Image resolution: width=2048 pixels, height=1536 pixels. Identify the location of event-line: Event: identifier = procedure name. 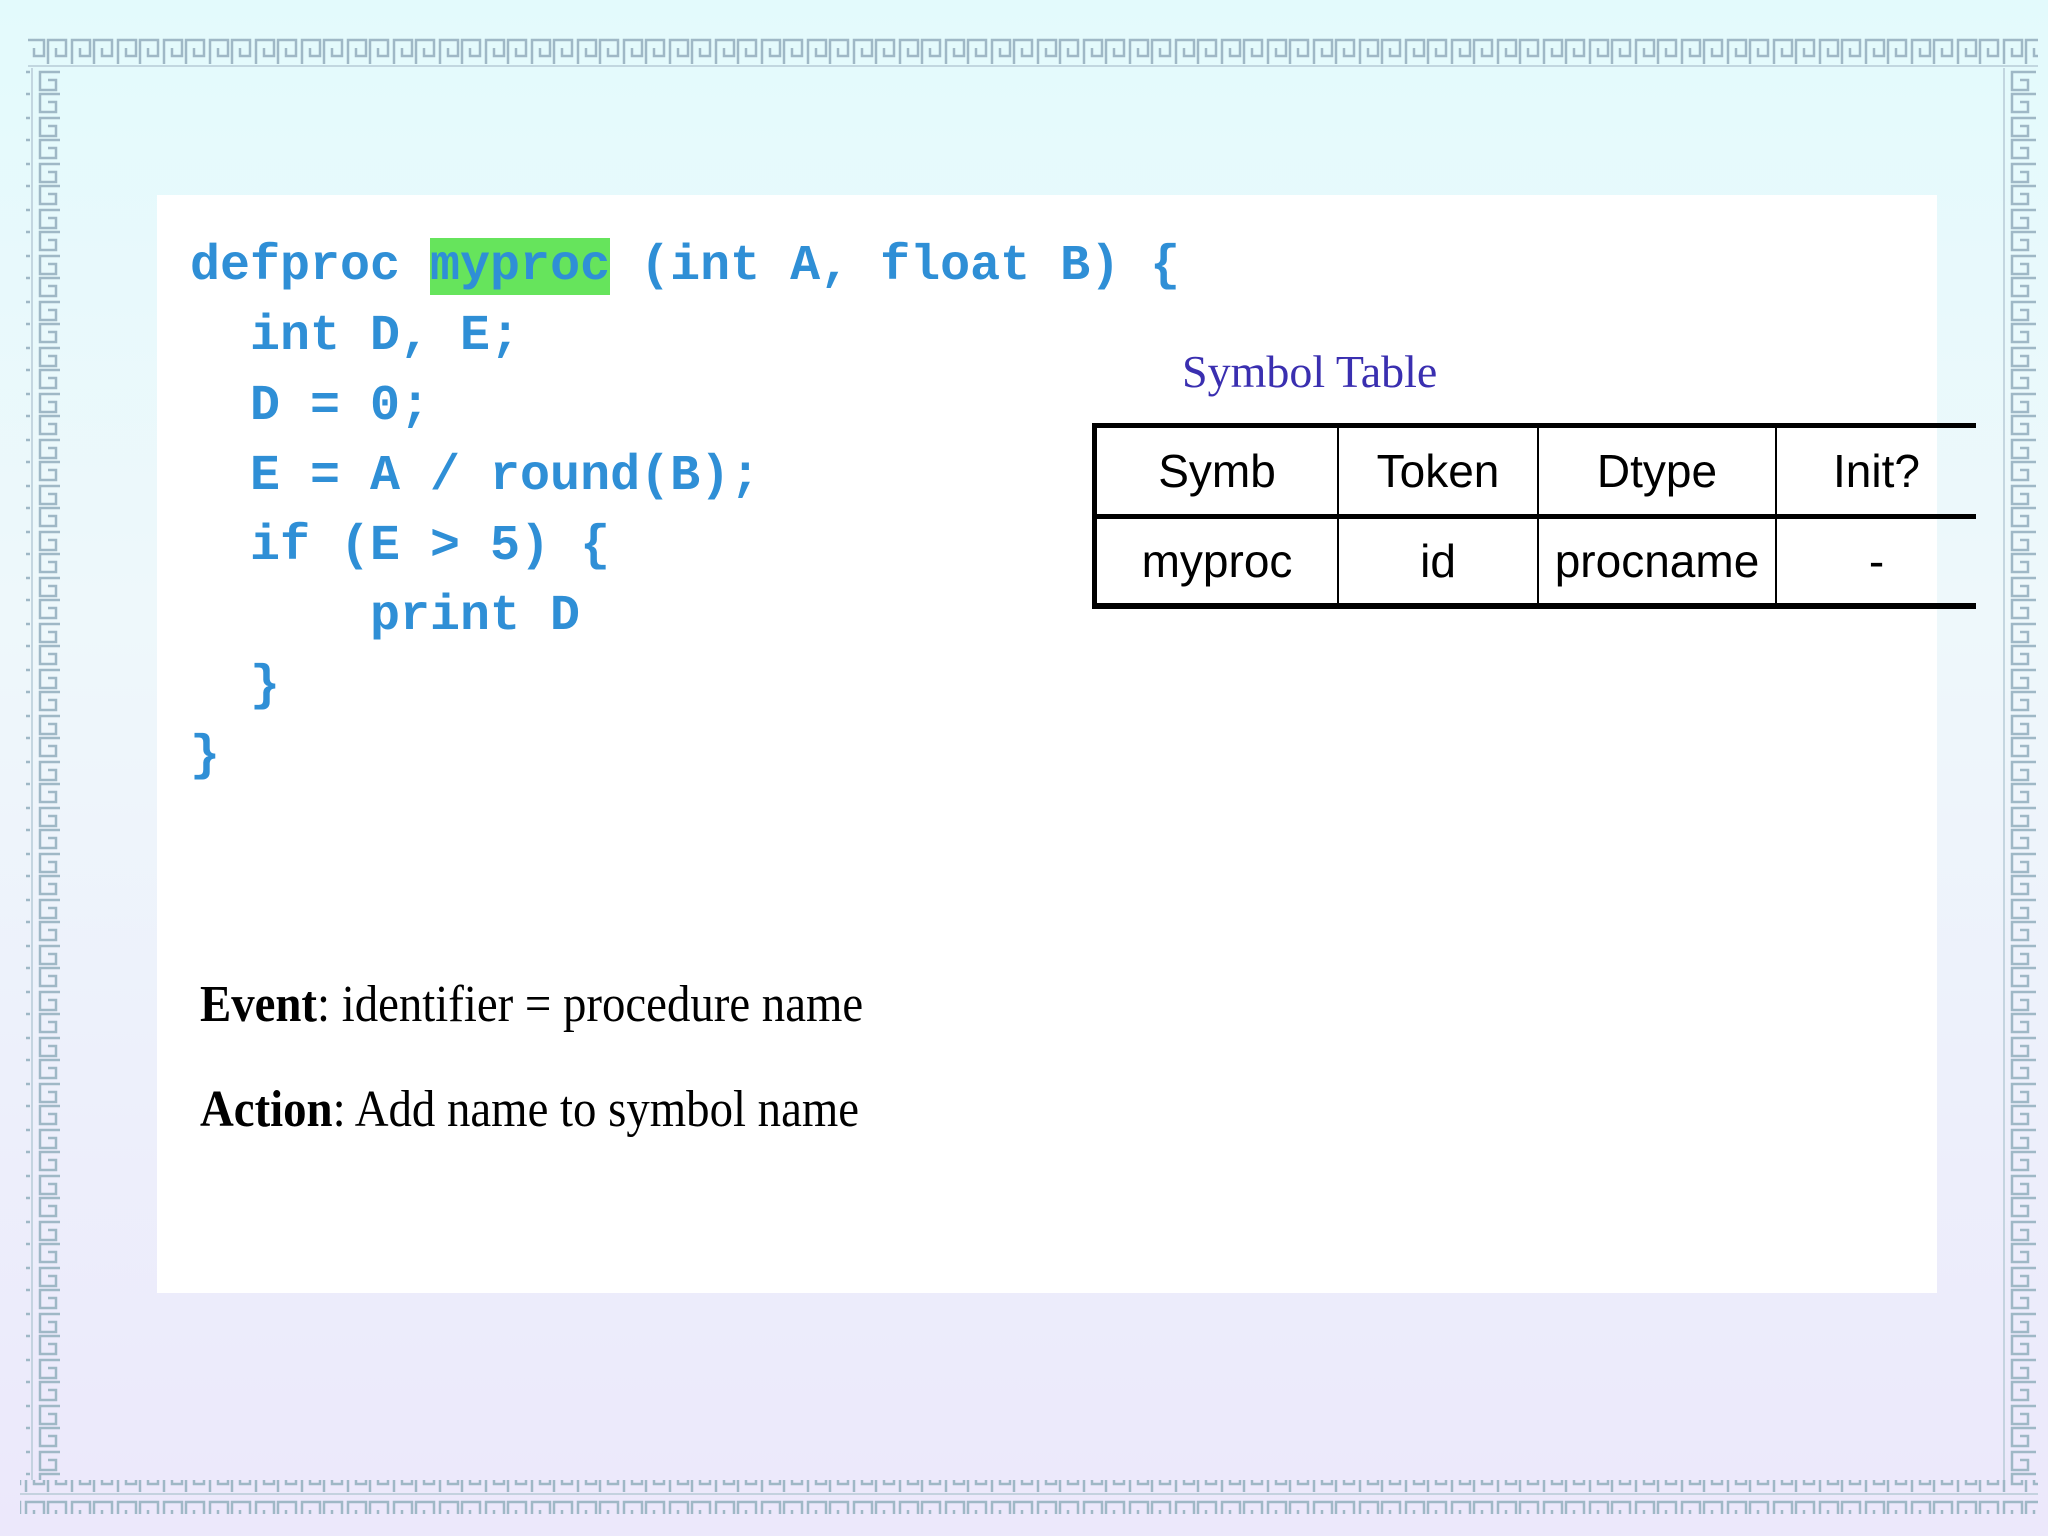
(531, 1004).